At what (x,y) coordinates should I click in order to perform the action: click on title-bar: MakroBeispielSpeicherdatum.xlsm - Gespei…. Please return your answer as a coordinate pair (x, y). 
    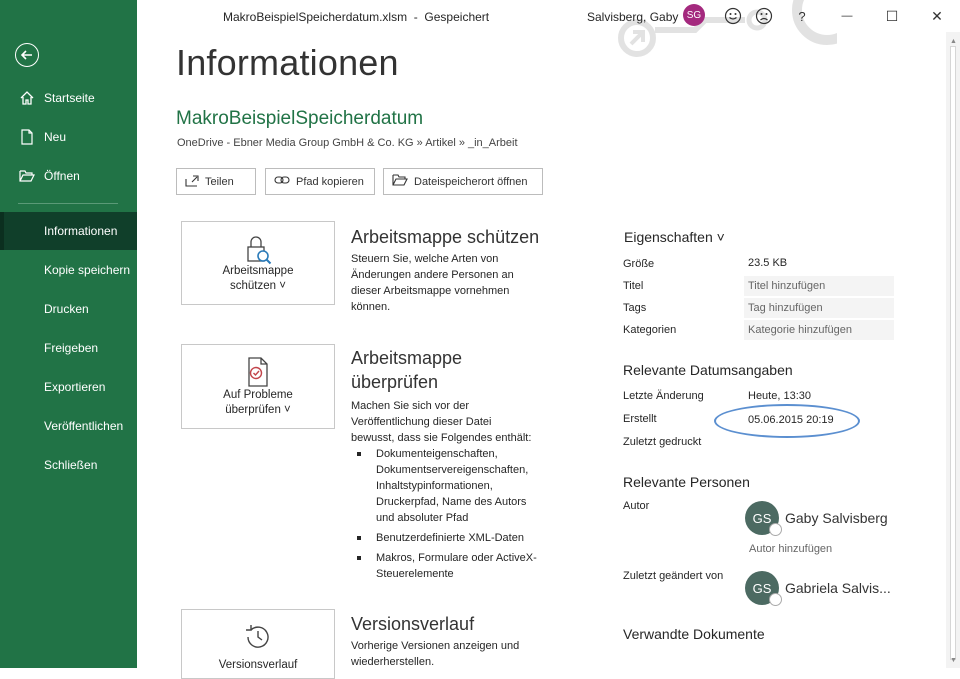
    Looking at the image, I should click on (548, 28).